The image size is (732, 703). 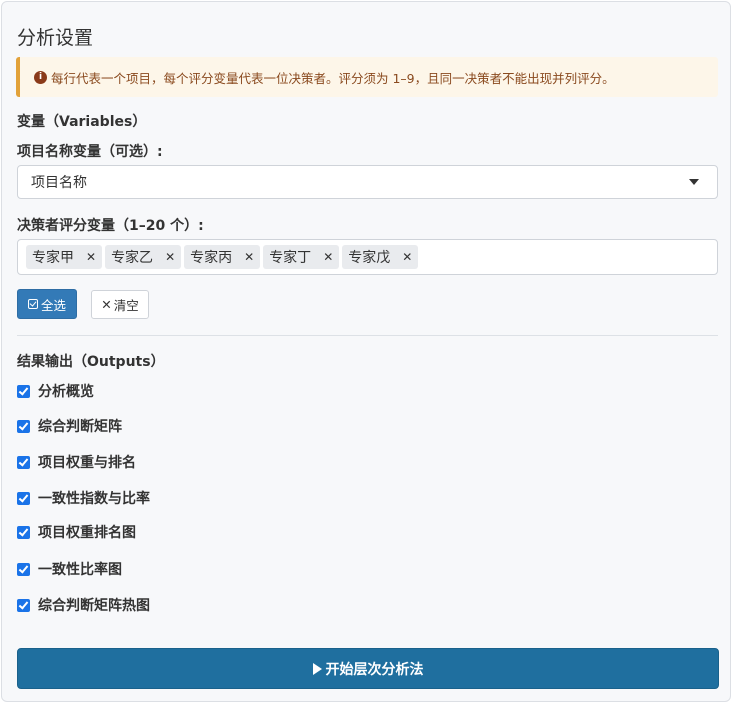 I want to click on item-name-label: 项目名称变量（可选）:, so click(x=90, y=152).